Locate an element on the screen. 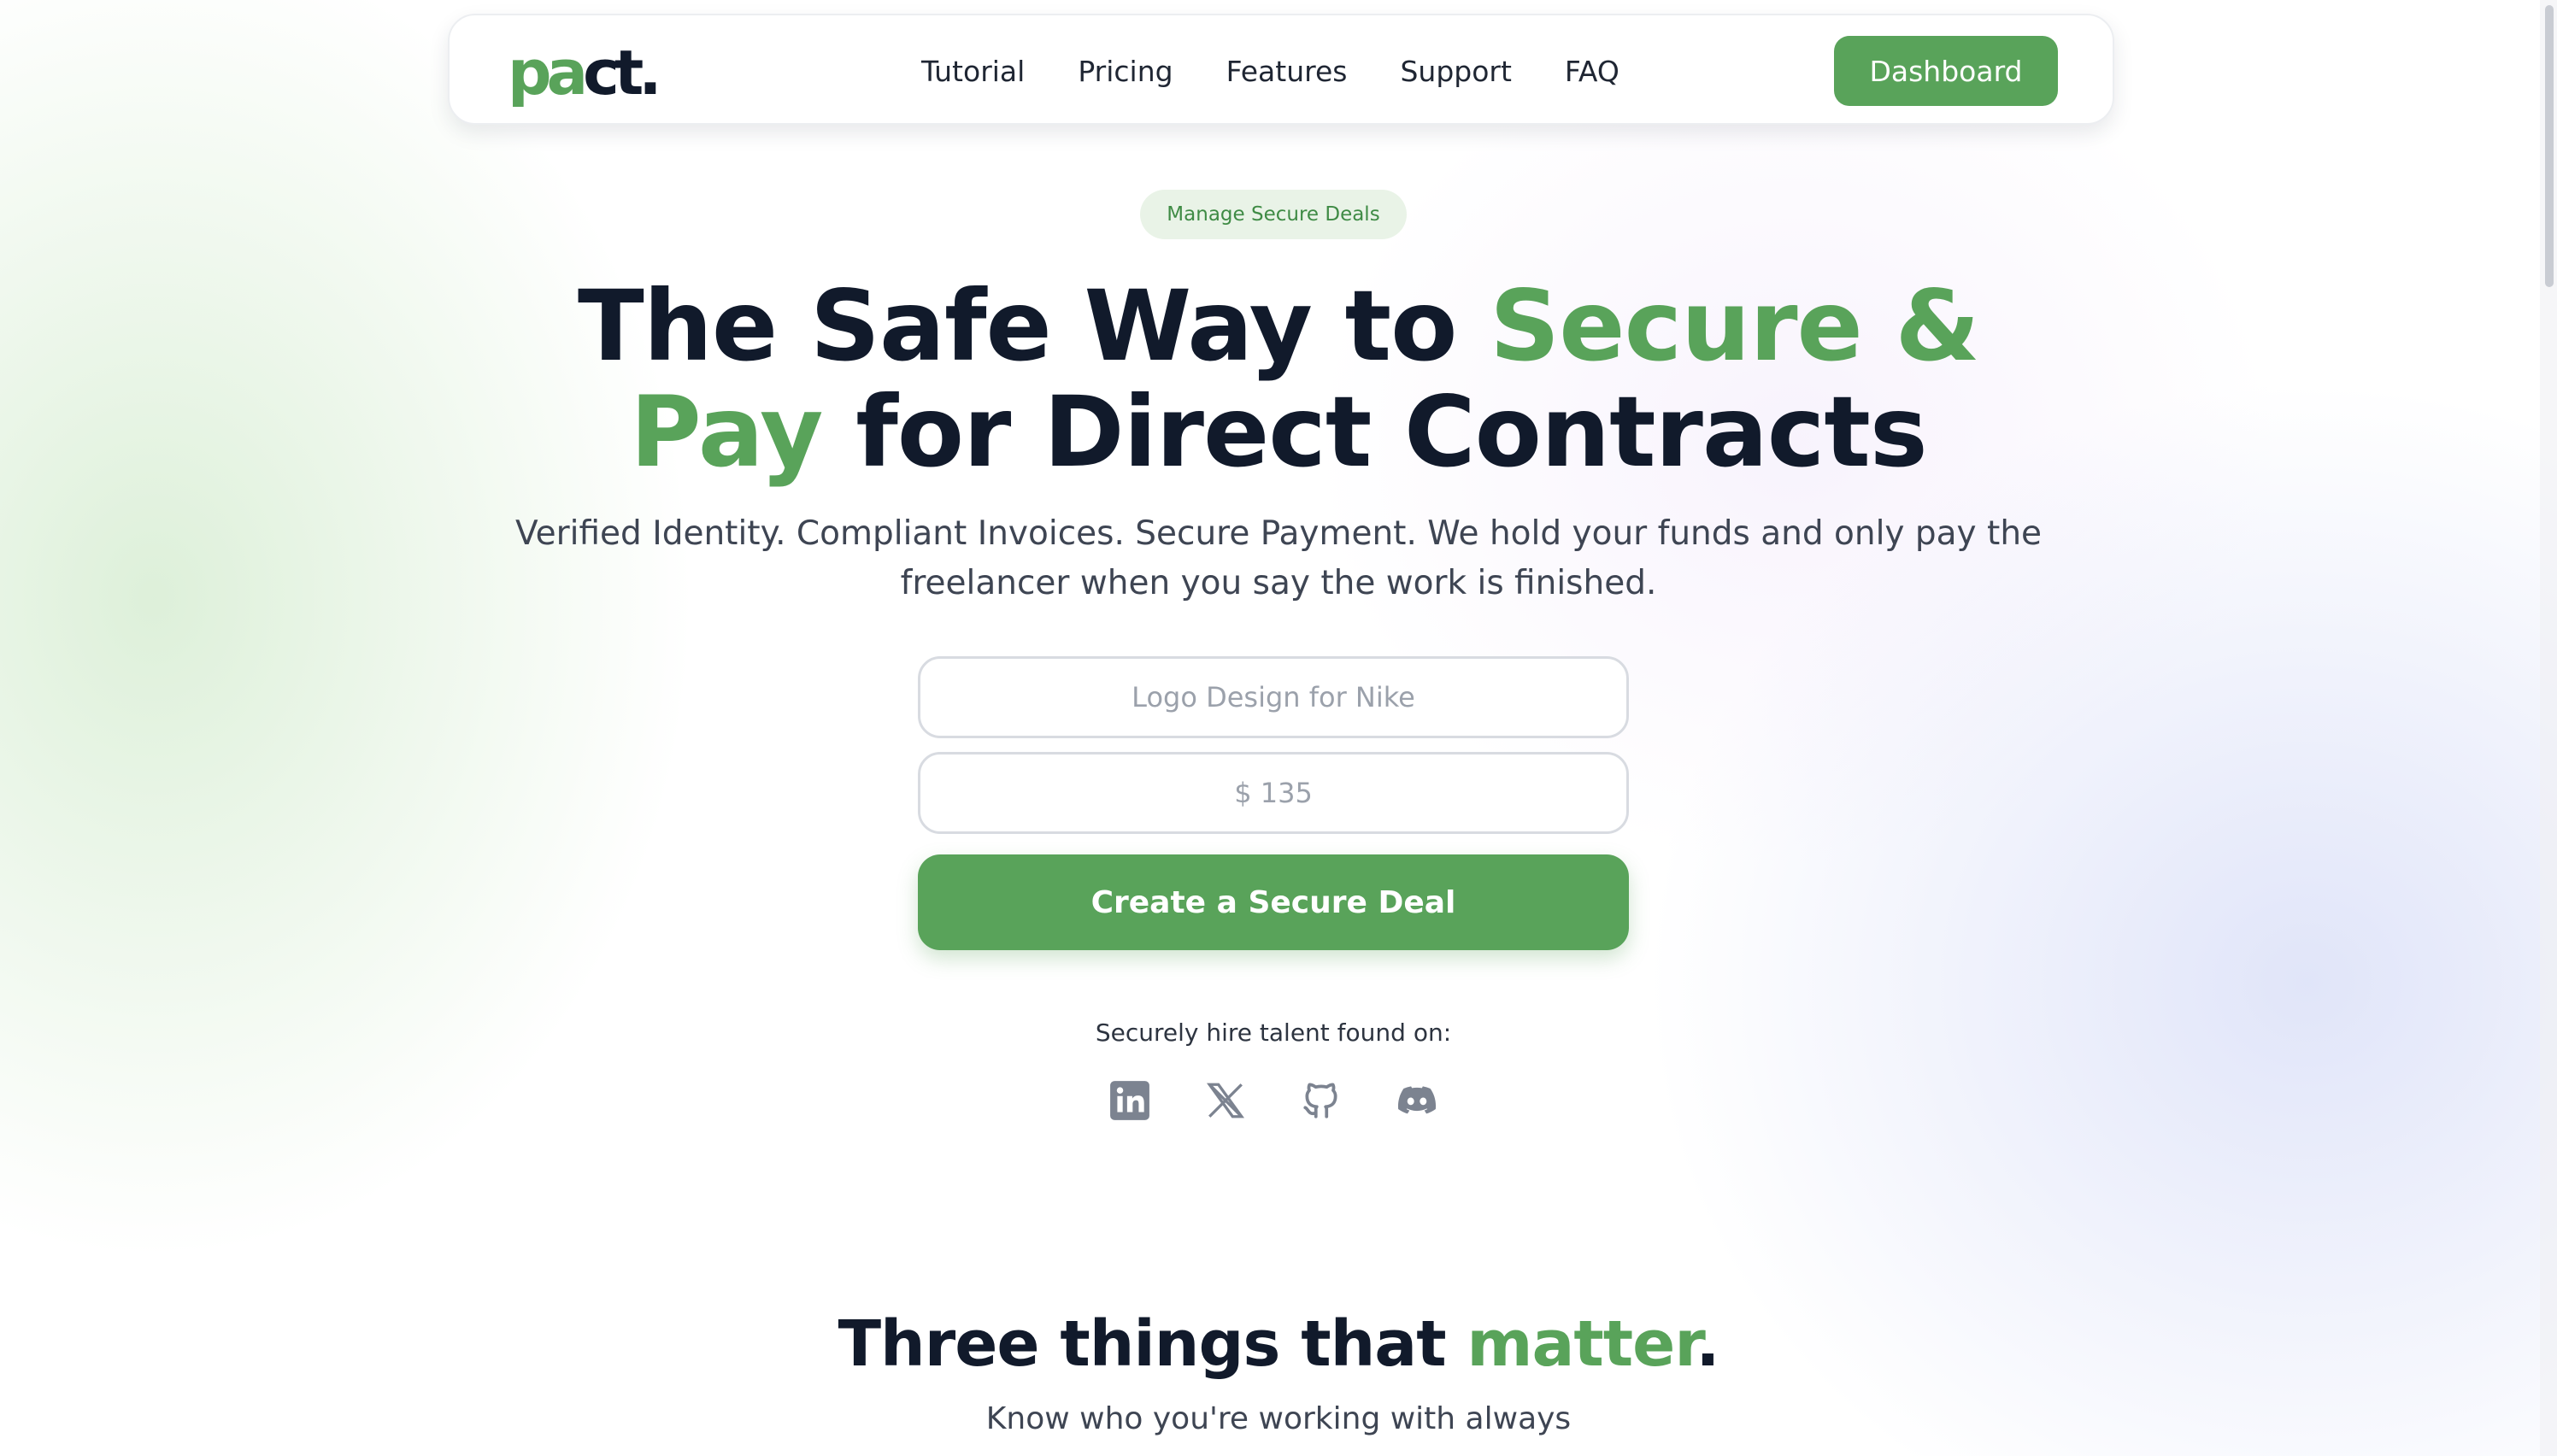  pact-logo: pa c t. is located at coordinates (585, 73).